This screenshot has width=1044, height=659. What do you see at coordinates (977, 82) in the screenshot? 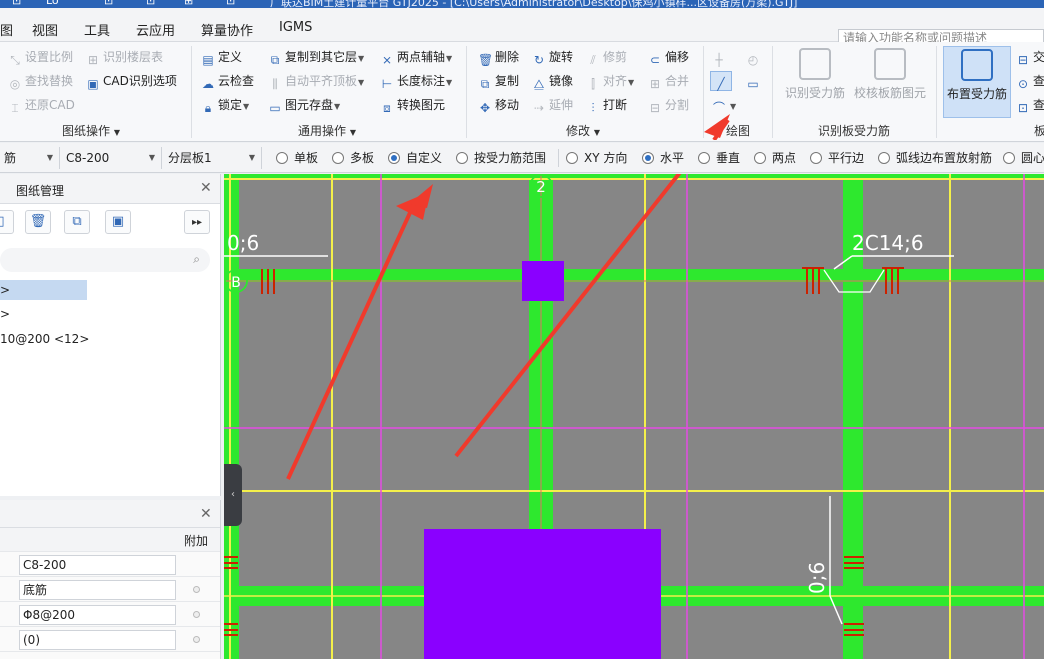
I see `place-rebar-button: 布置受力筋` at bounding box center [977, 82].